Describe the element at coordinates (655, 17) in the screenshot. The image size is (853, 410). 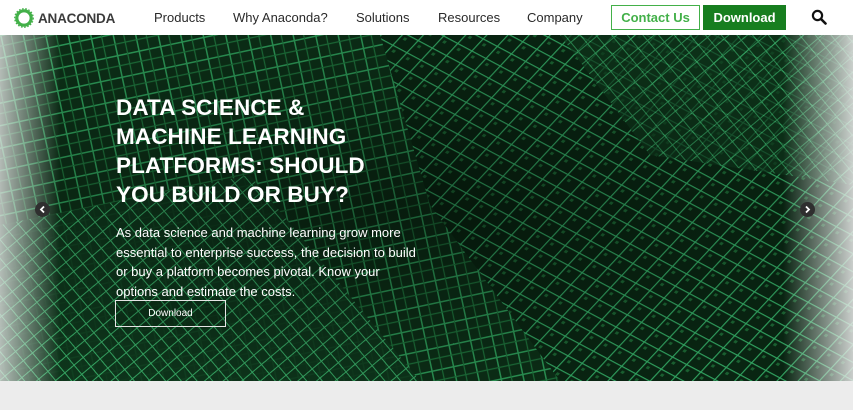
I see `contact-us-button: Contact Us` at that location.